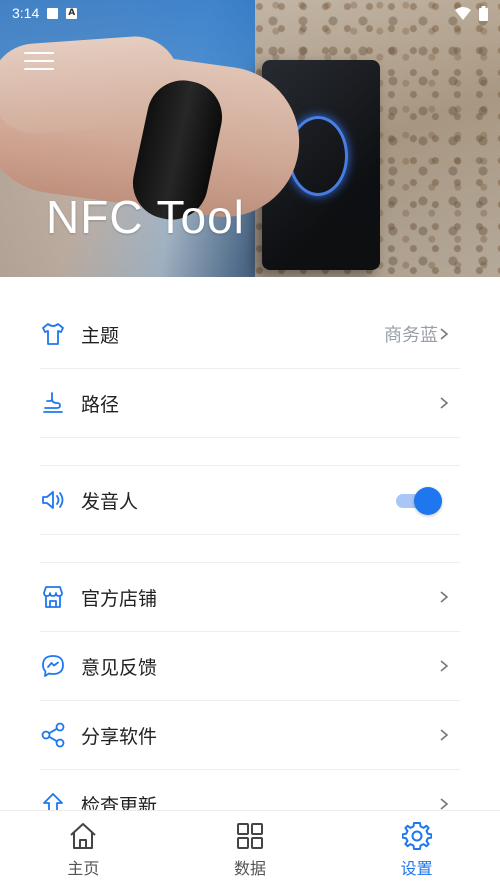 This screenshot has height=888, width=500. Describe the element at coordinates (145, 217) in the screenshot. I see `app-title: NFC Tool` at that location.